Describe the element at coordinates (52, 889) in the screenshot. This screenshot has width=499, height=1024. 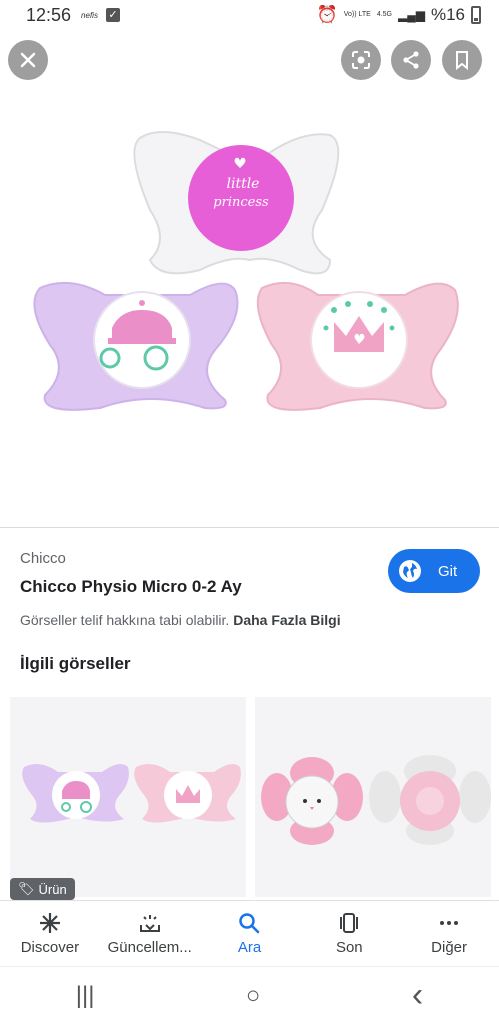
I see `product-badge-label: Ürün` at that location.